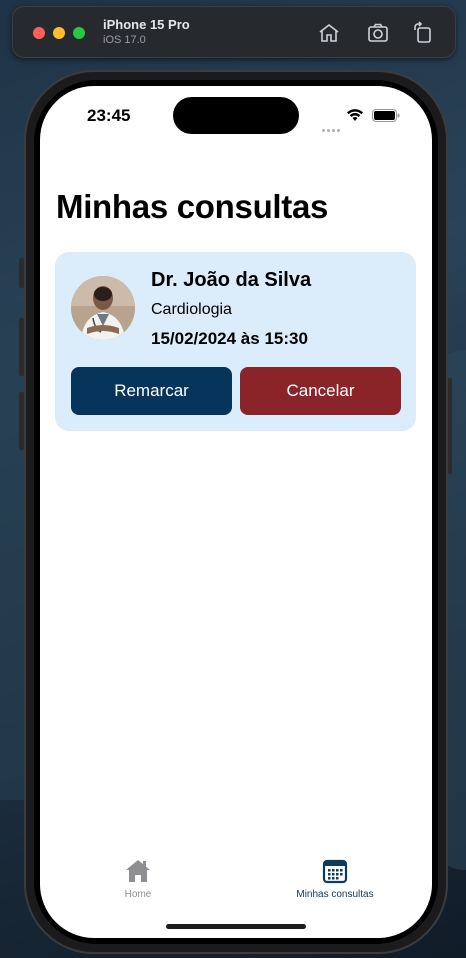 The image size is (466, 958). Describe the element at coordinates (378, 33) in the screenshot. I see `screenshot-icon` at that location.